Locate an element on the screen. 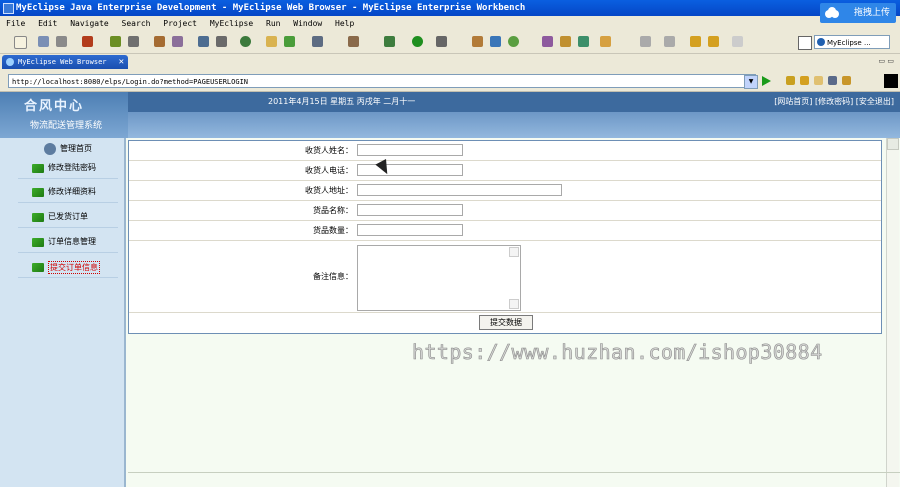 Image resolution: width=900 pixels, height=487 pixels. form-row: 货品数量： is located at coordinates (505, 231).